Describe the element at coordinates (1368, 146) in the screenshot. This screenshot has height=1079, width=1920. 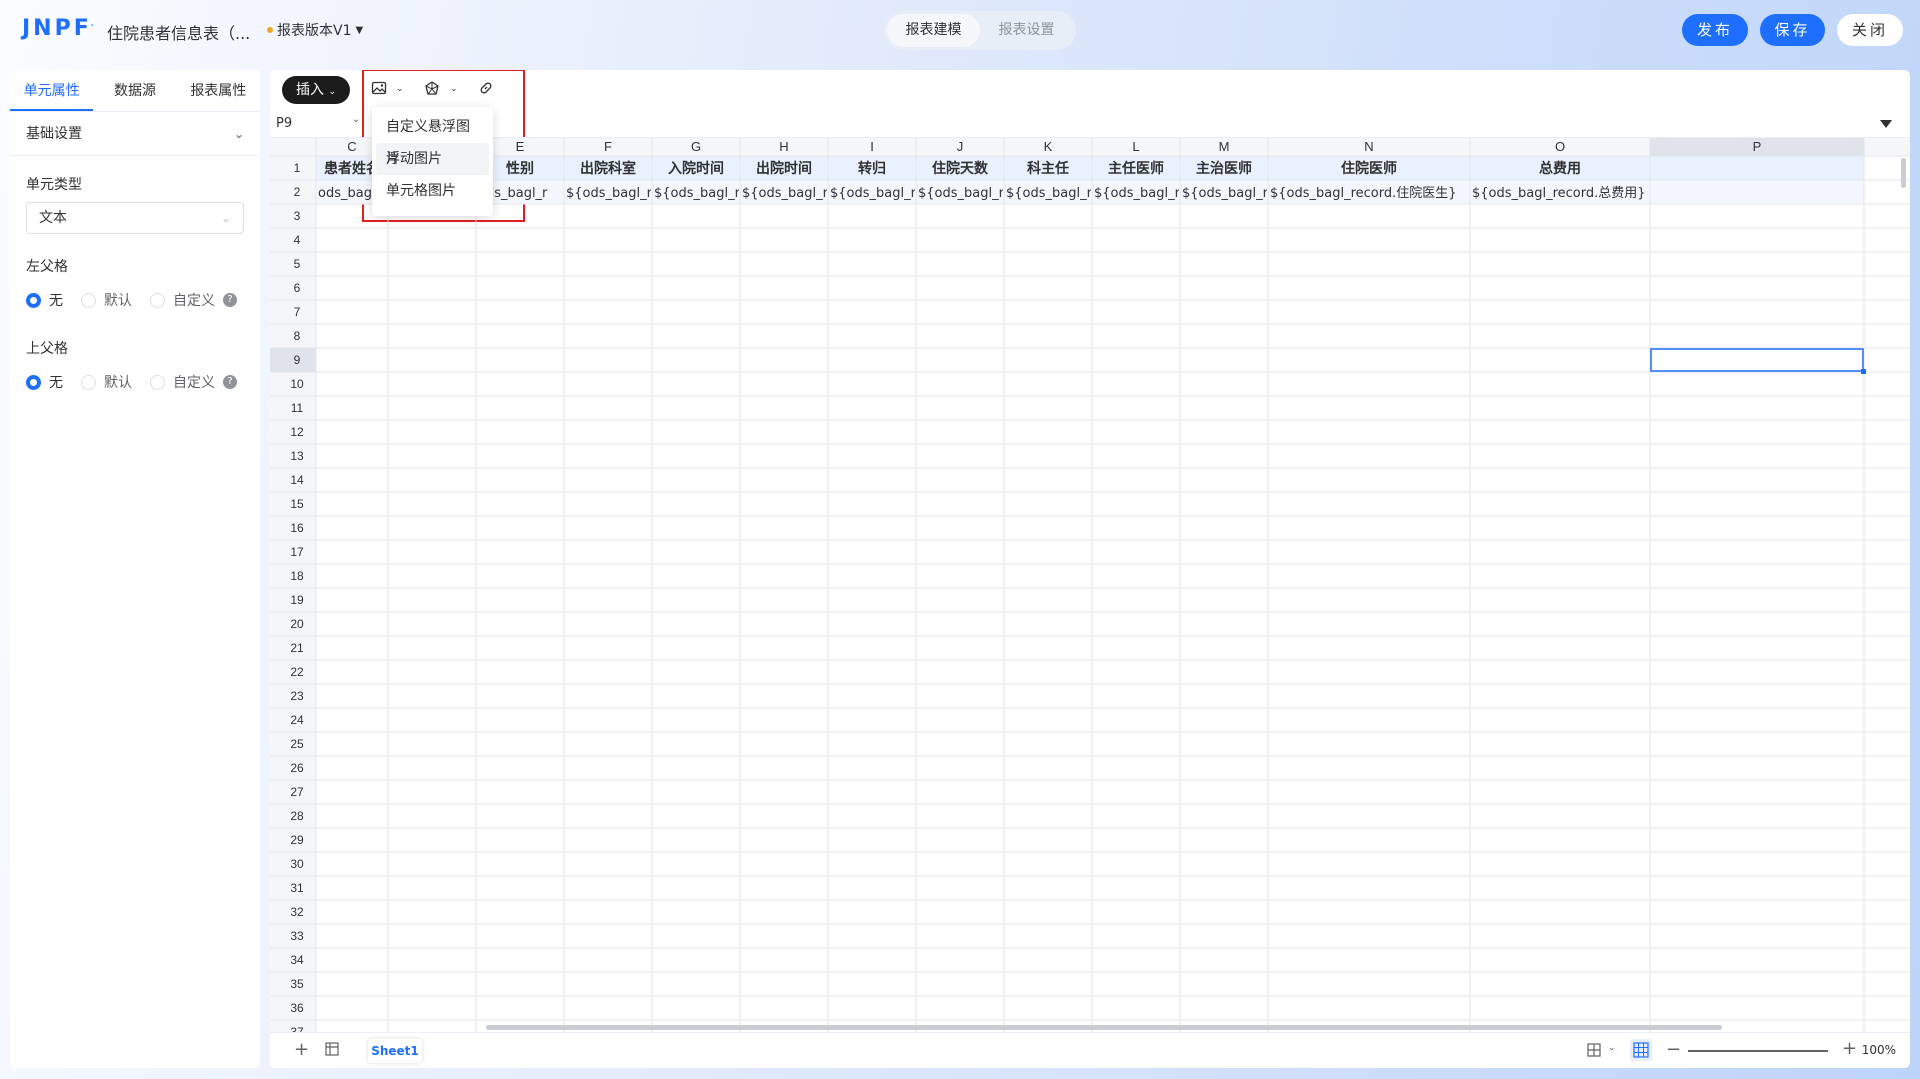
I see `column-header-n: N` at that location.